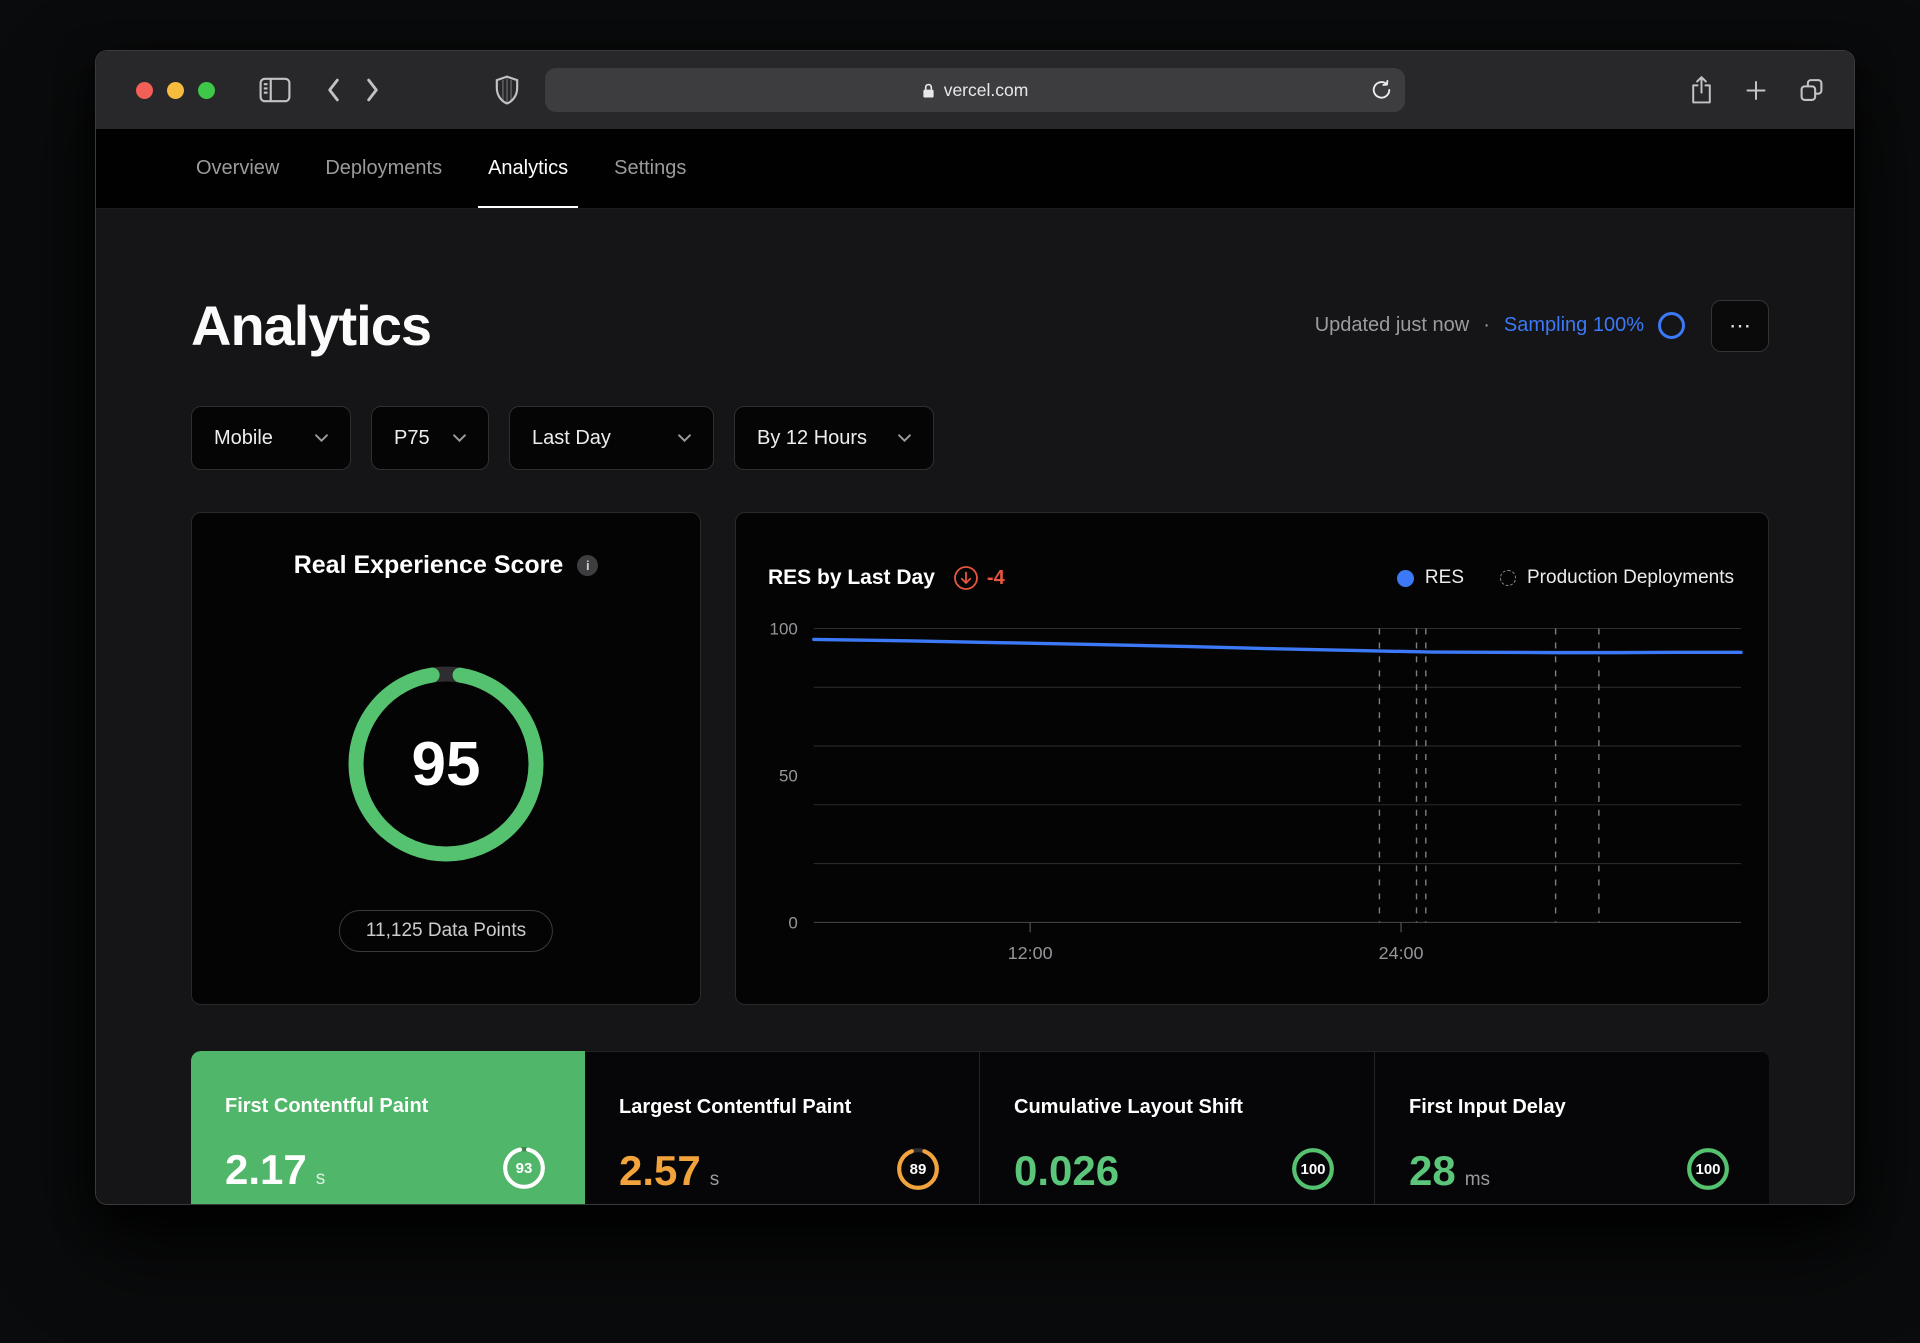 This screenshot has height=1343, width=1920. Describe the element at coordinates (266, 1169) in the screenshot. I see `metric-value: 2.17` at that location.